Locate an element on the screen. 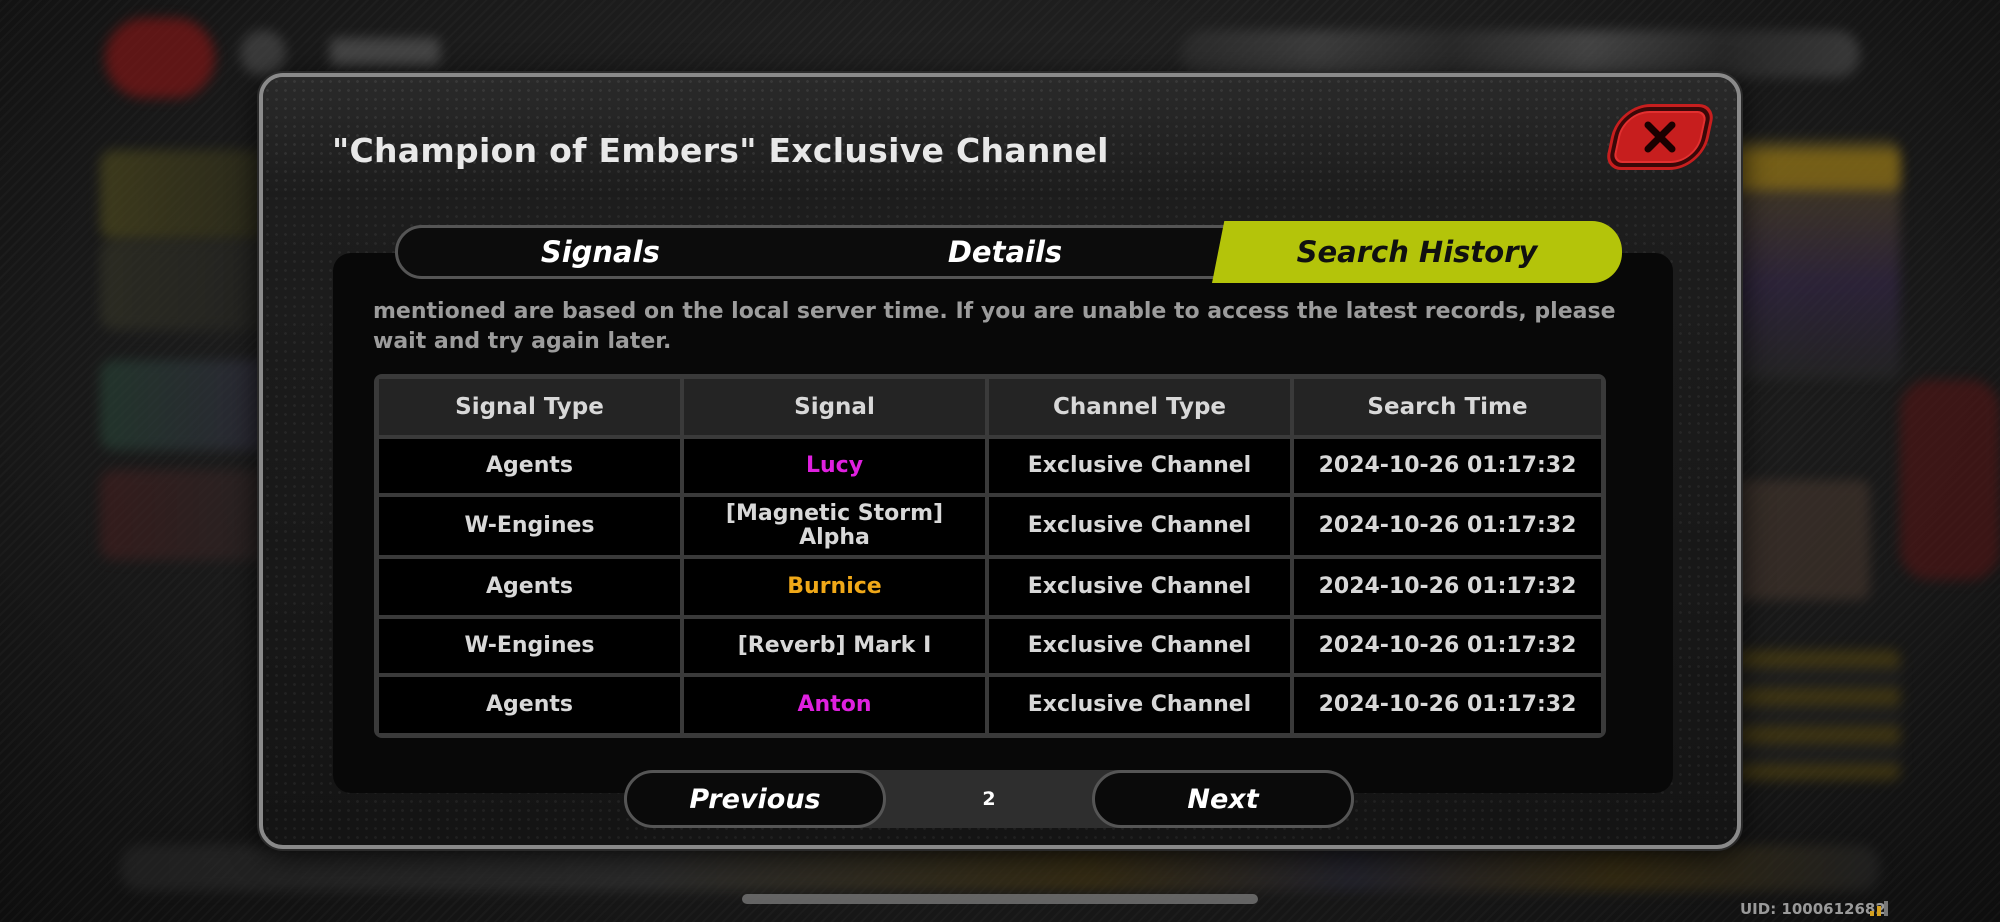 The height and width of the screenshot is (922, 2000). uid-label: UID: 1000612682 is located at coordinates (1813, 909).